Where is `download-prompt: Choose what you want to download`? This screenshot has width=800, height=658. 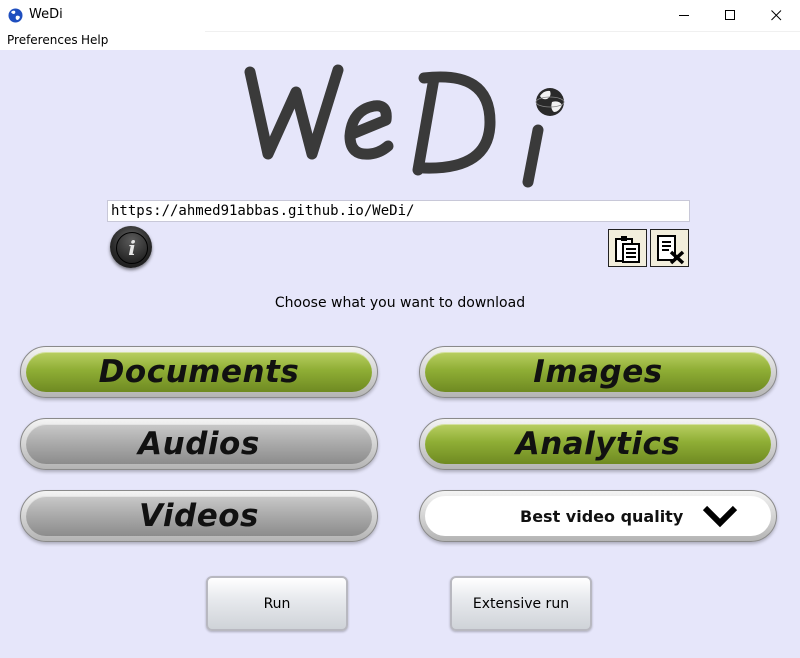 download-prompt: Choose what you want to download is located at coordinates (400, 303).